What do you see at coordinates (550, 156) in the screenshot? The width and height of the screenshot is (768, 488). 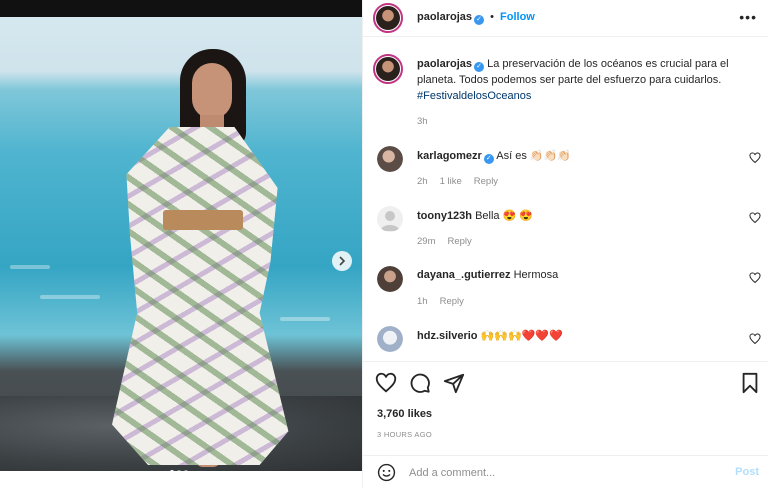 I see `comment-emojis: 👏🏻👏🏻👏🏻` at bounding box center [550, 156].